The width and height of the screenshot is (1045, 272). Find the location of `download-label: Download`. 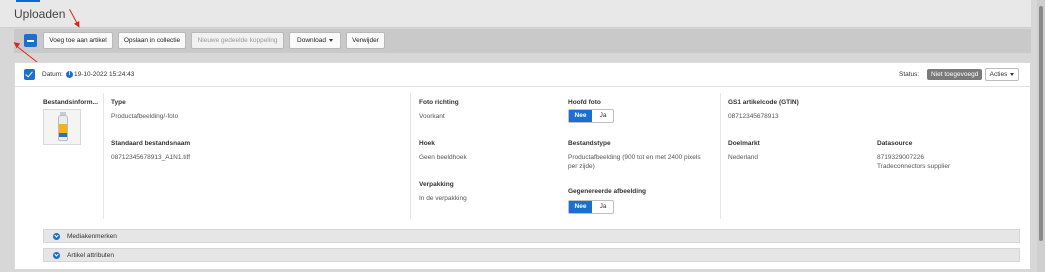

download-label: Download is located at coordinates (311, 40).